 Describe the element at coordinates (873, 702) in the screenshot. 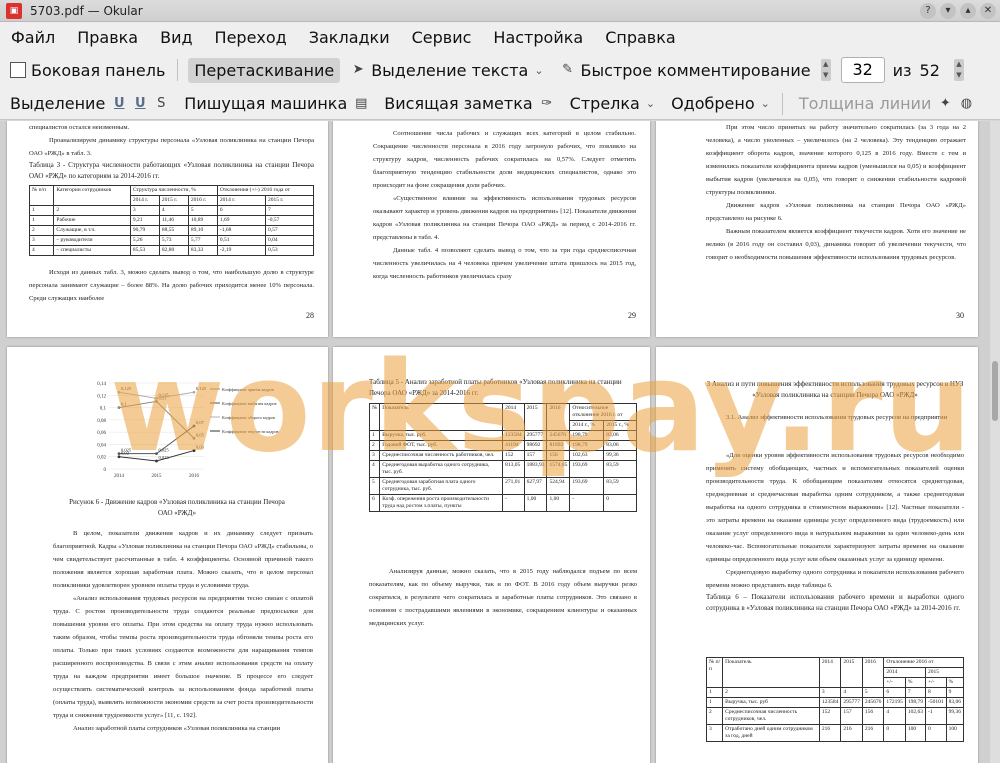

I see `table-cell: 245676` at that location.